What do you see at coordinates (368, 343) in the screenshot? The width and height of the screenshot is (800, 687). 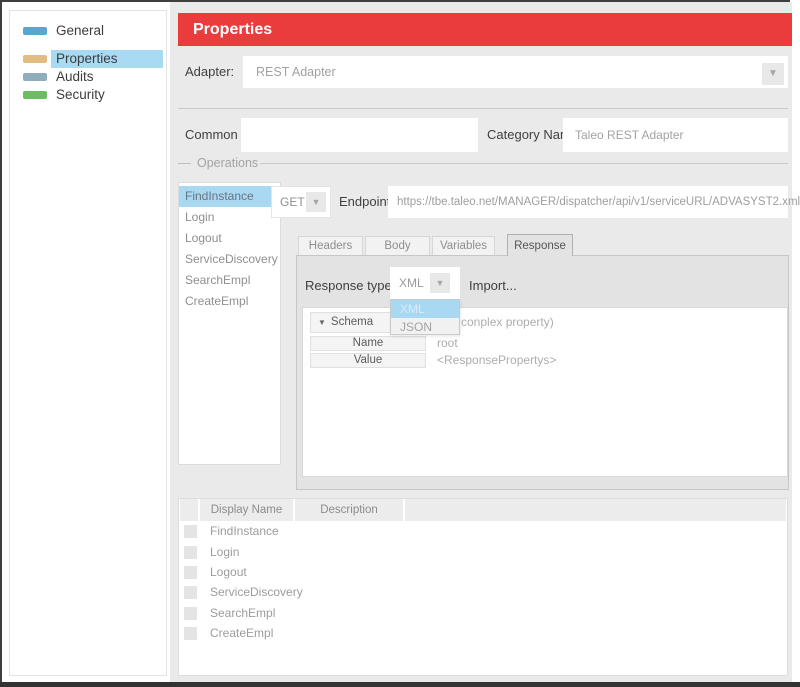 I see `schema-name-cell: Name` at bounding box center [368, 343].